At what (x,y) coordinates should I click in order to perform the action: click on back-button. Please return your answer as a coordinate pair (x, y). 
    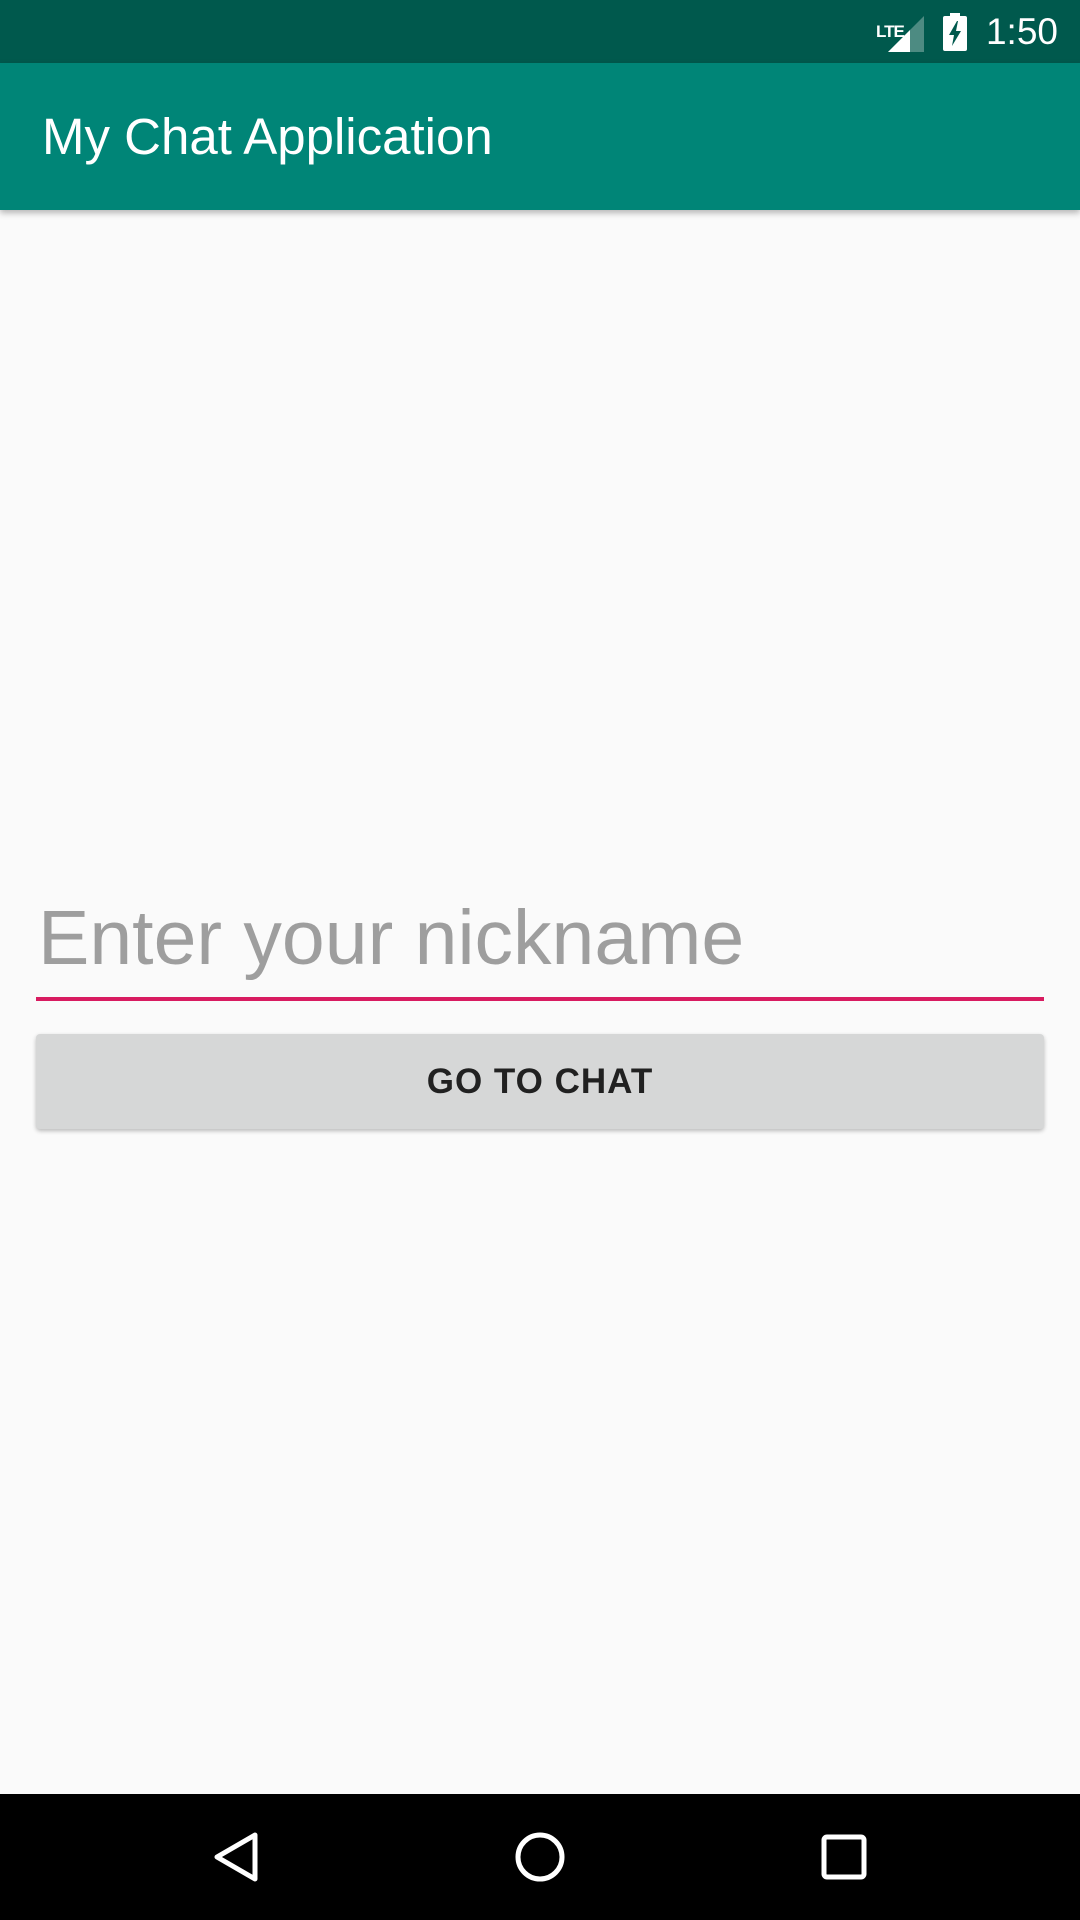
    Looking at the image, I should click on (236, 1857).